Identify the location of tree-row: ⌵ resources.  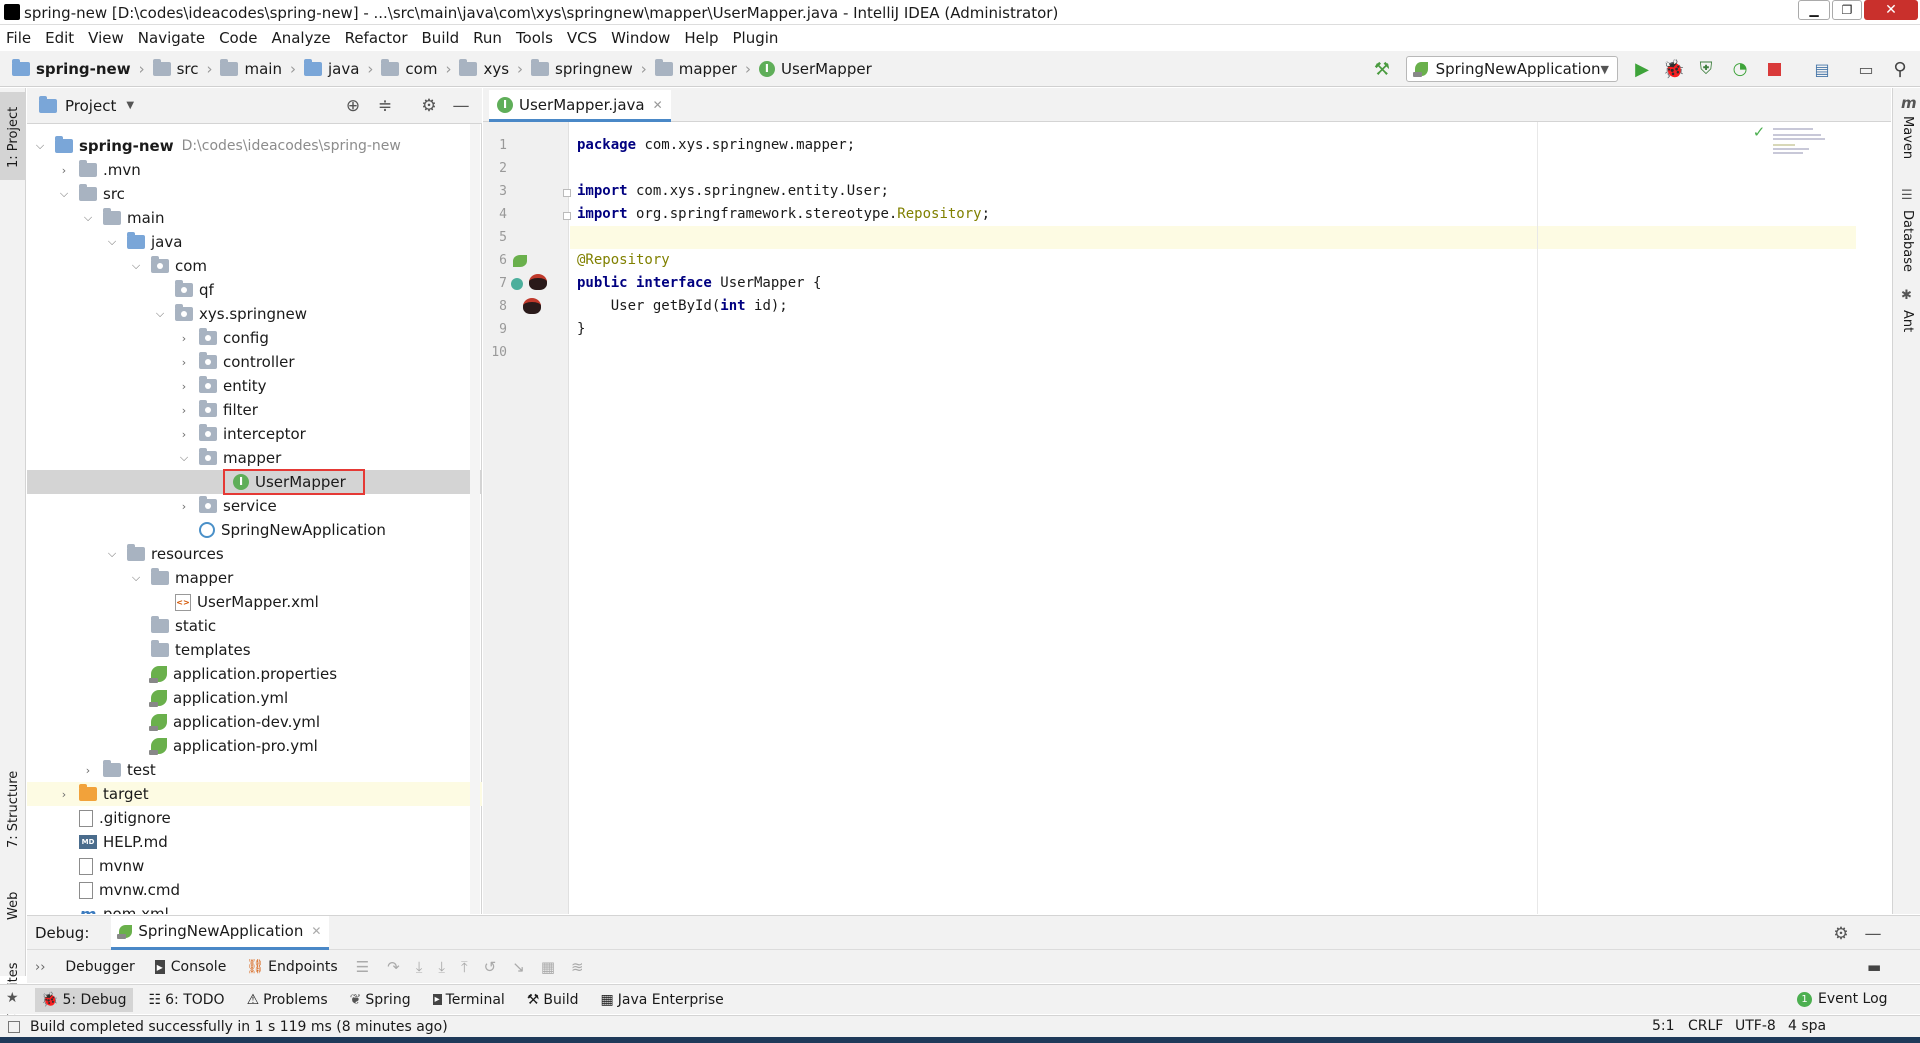
(254, 554).